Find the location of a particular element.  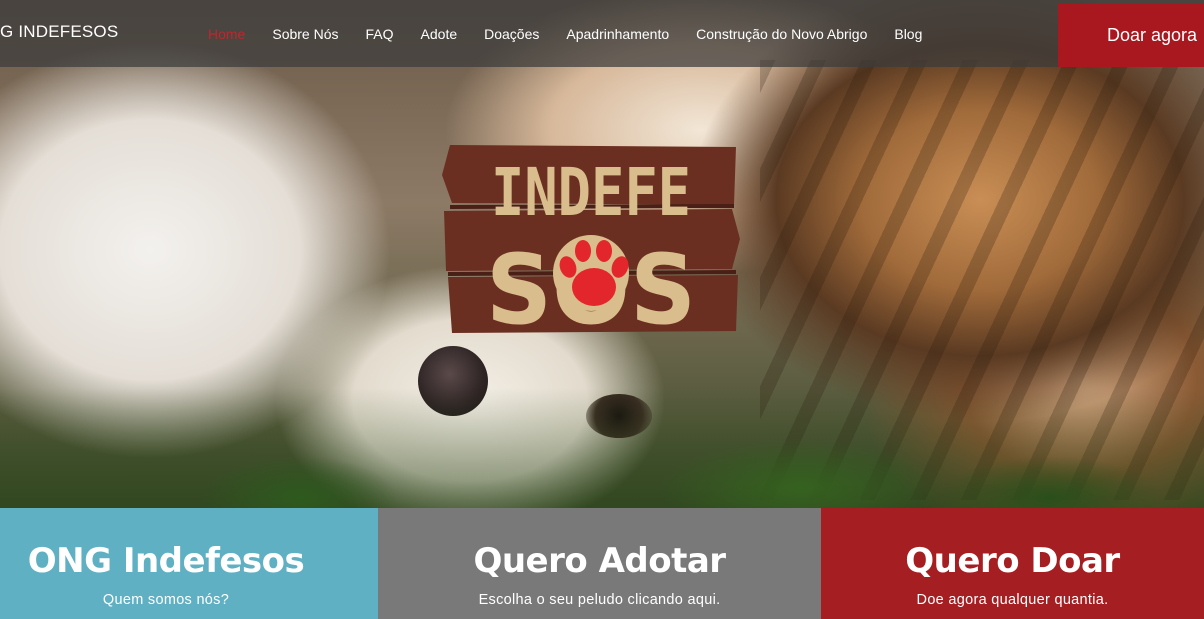

panel-quero-doar: Quero Doar Doe agora qualquer quantia. is located at coordinates (1012, 563).